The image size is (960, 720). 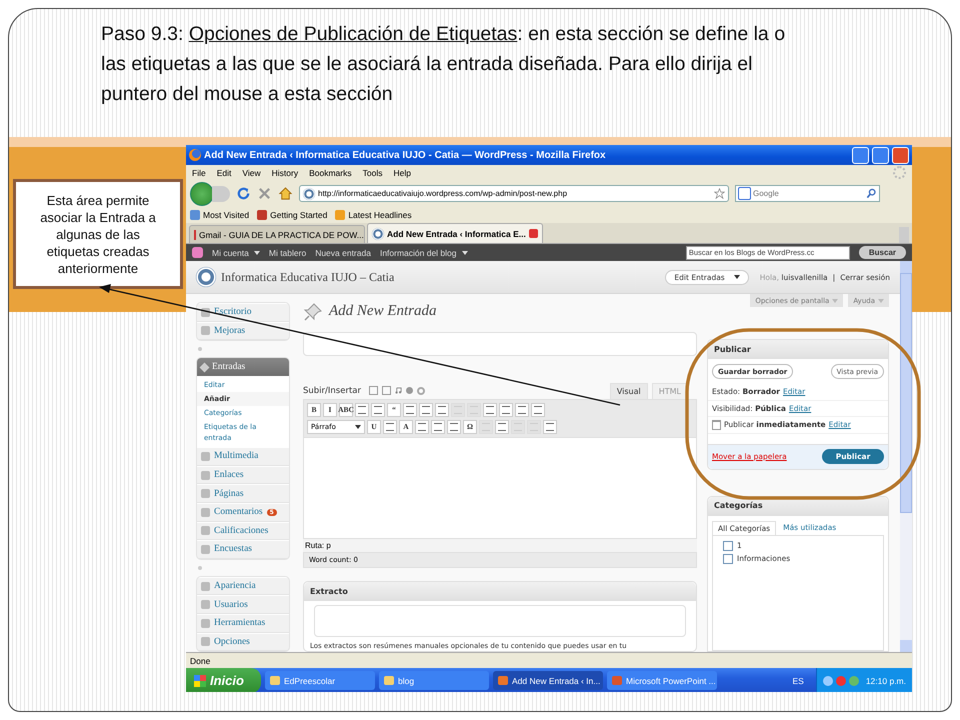 What do you see at coordinates (330, 173) in the screenshot?
I see `menu-item: Bookmarks` at bounding box center [330, 173].